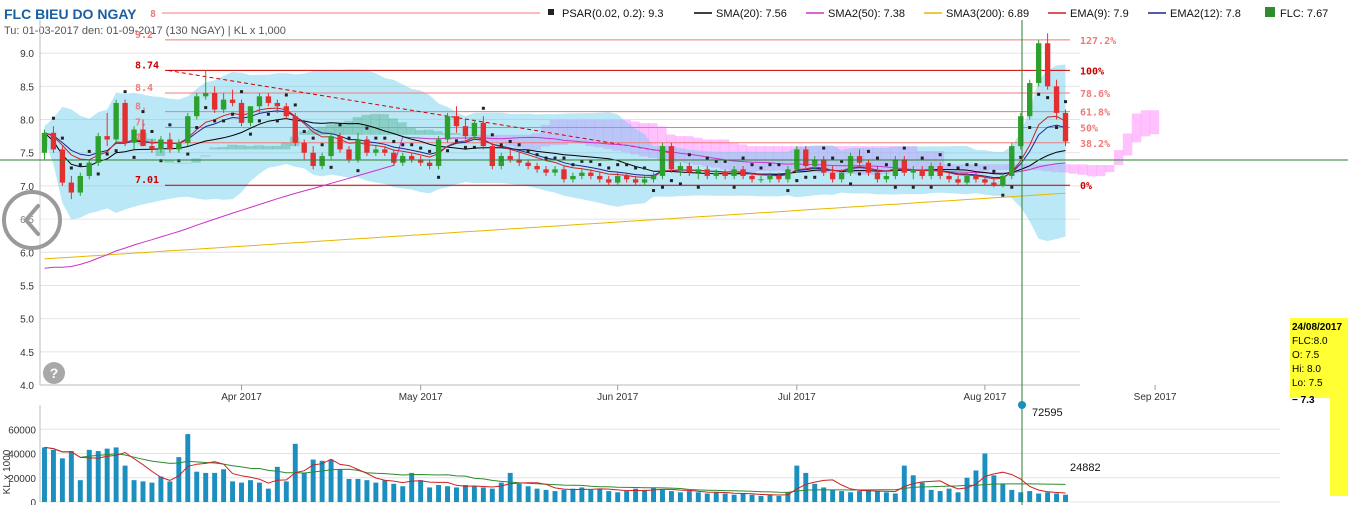 The image size is (1348, 505). I want to click on volume-axis: 0200004000060000KL x 1000, so click(21, 455).